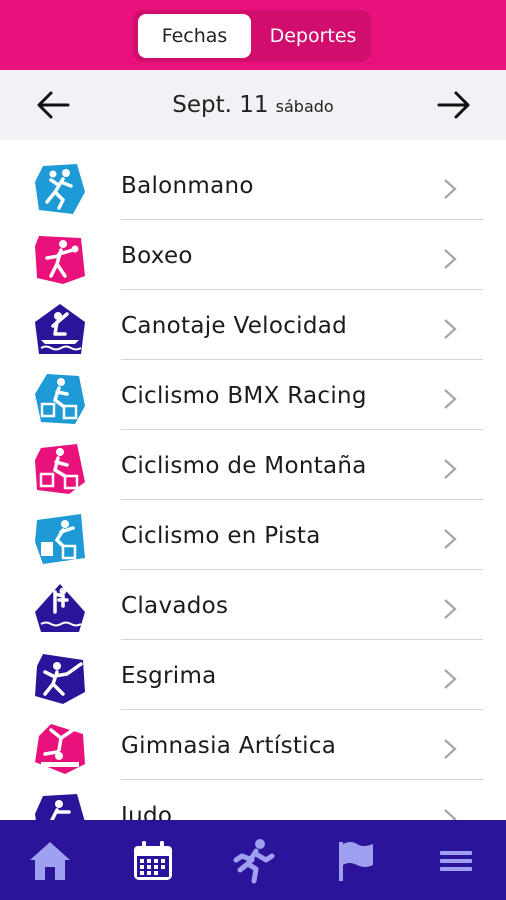  I want to click on list-item: Ciclismo en Pista, so click(253, 535).